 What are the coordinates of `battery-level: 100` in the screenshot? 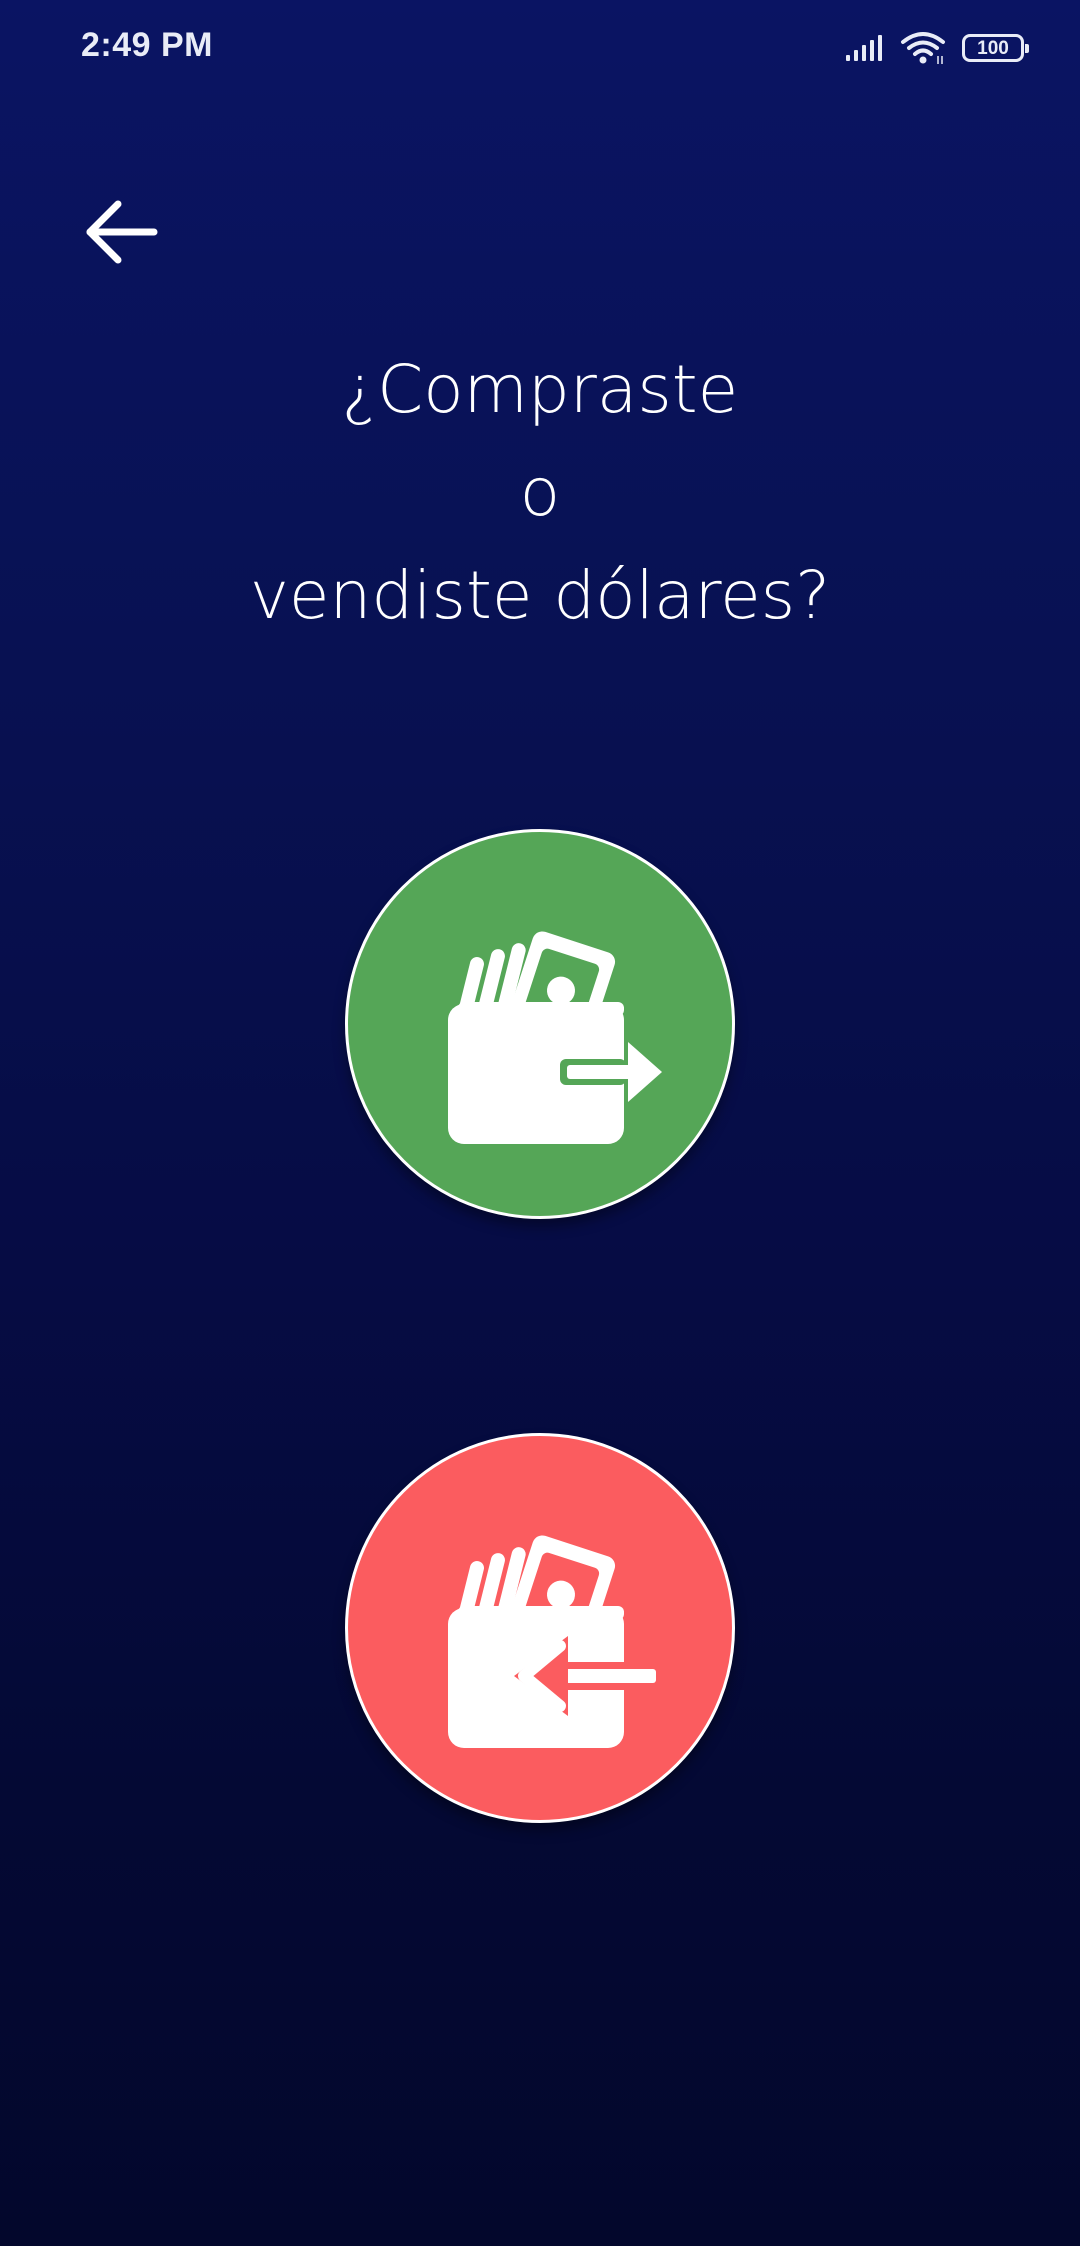 It's located at (993, 48).